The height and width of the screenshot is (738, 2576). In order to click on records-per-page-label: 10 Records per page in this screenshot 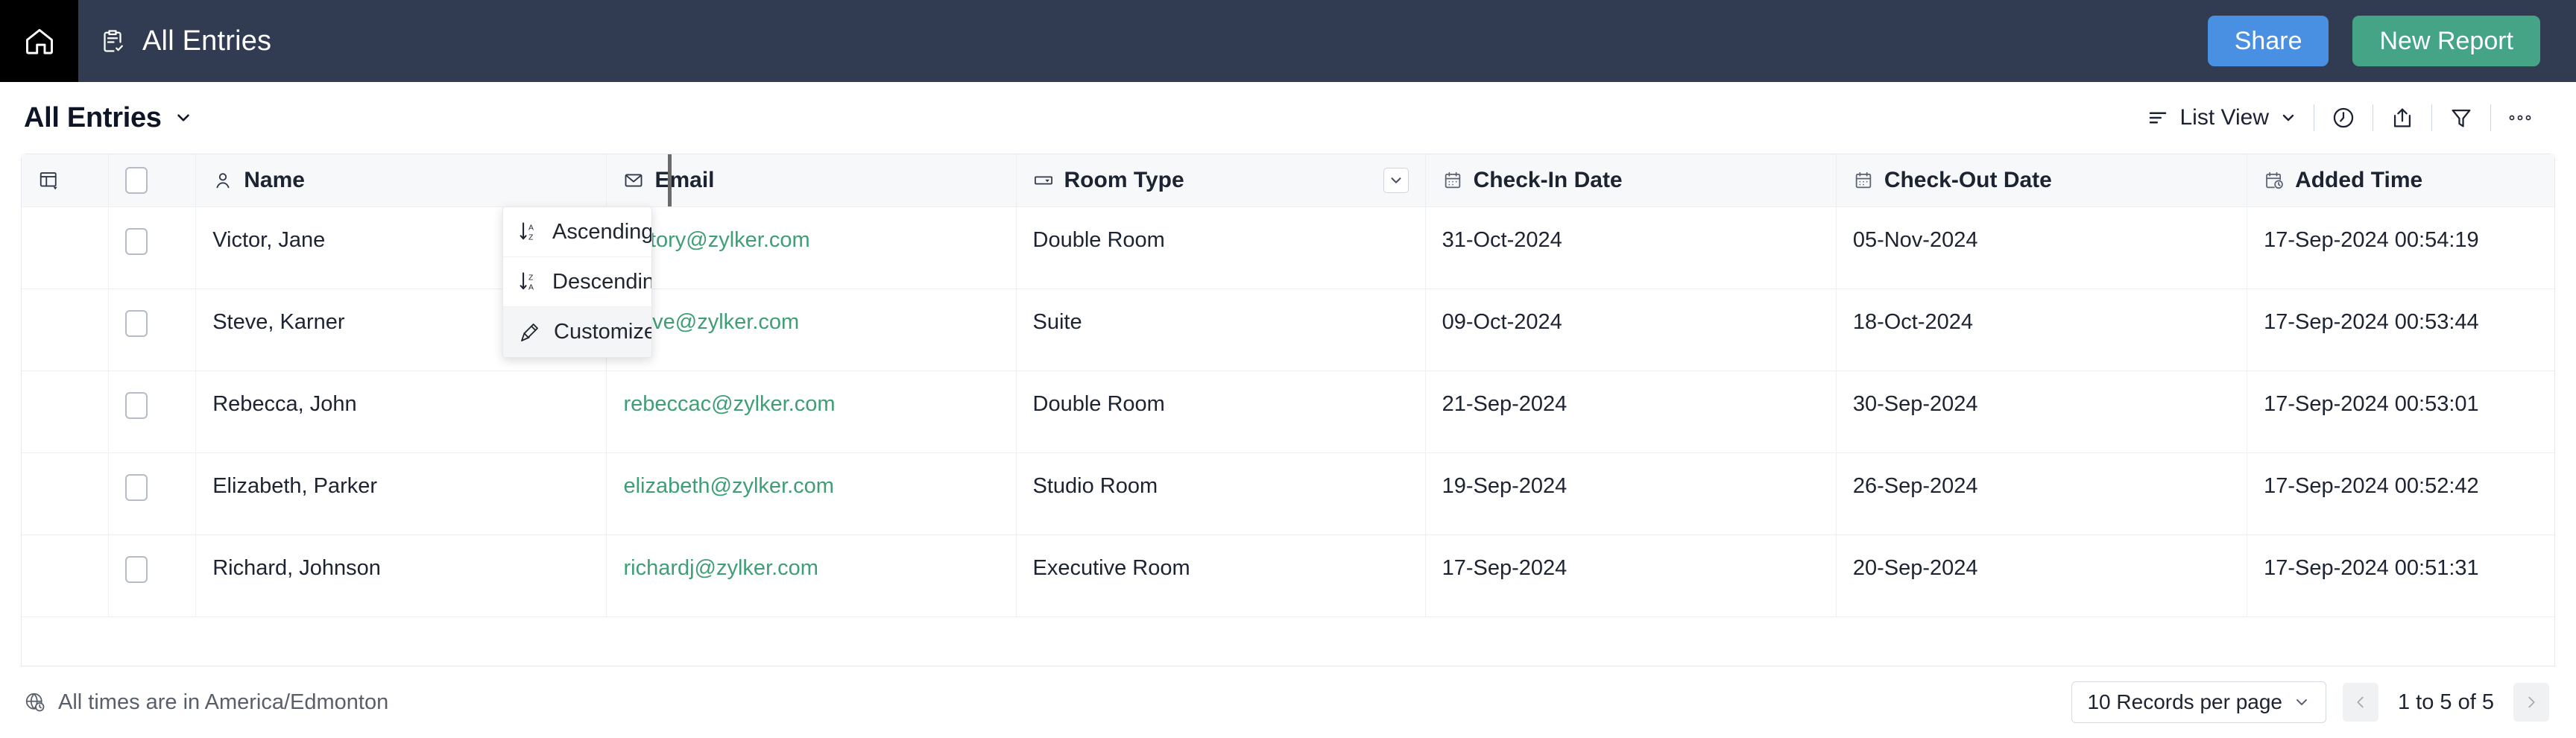, I will do `click(2184, 702)`.